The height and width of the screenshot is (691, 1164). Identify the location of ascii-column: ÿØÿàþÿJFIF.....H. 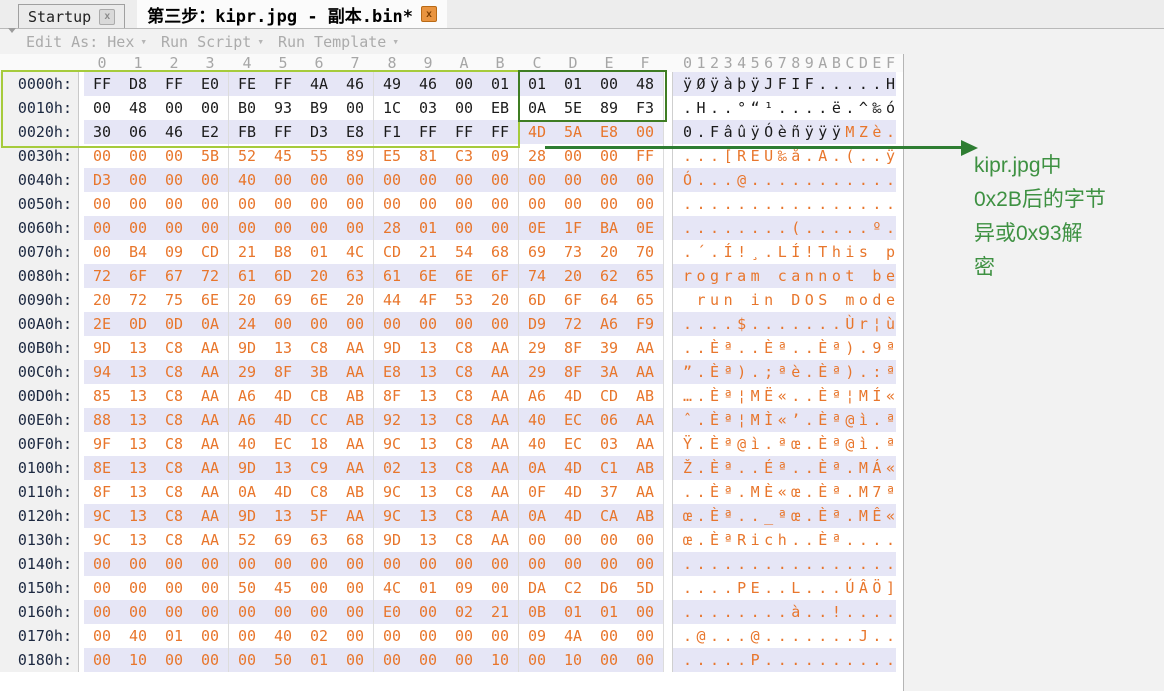
(784, 84).